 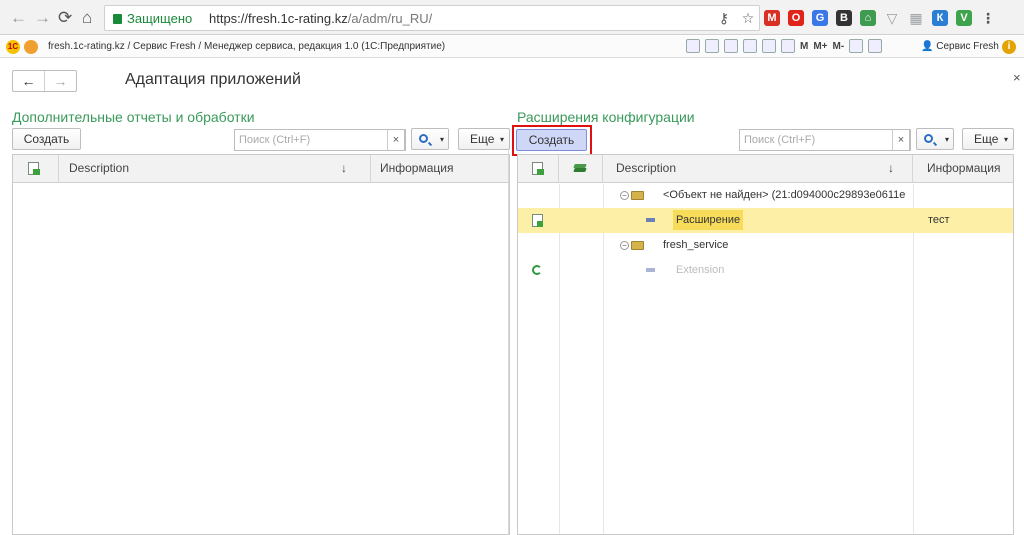 I want to click on right-col-description: Description ↓, so click(x=758, y=169).